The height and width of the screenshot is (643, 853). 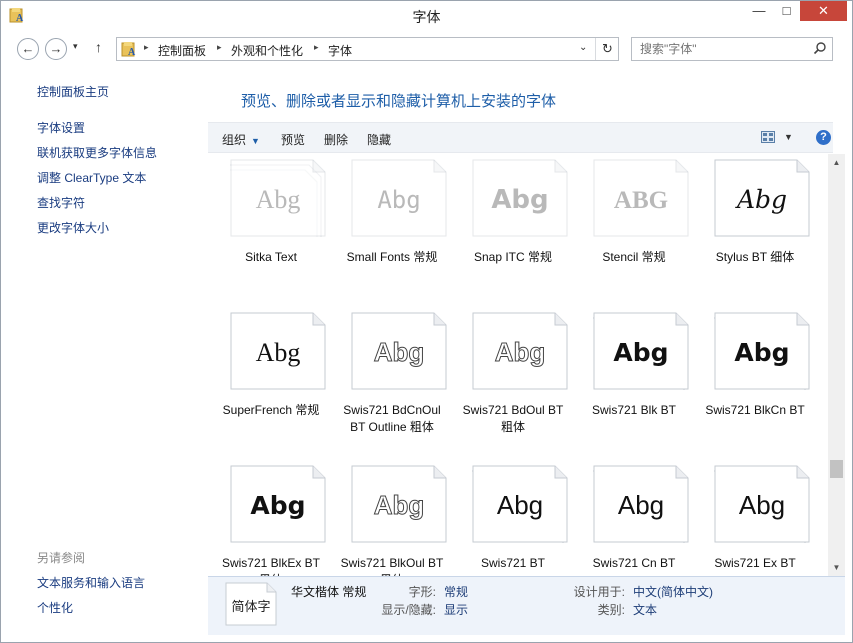 What do you see at coordinates (391, 229) in the screenshot?
I see `font-tile: Abg Small Fonts 常规` at bounding box center [391, 229].